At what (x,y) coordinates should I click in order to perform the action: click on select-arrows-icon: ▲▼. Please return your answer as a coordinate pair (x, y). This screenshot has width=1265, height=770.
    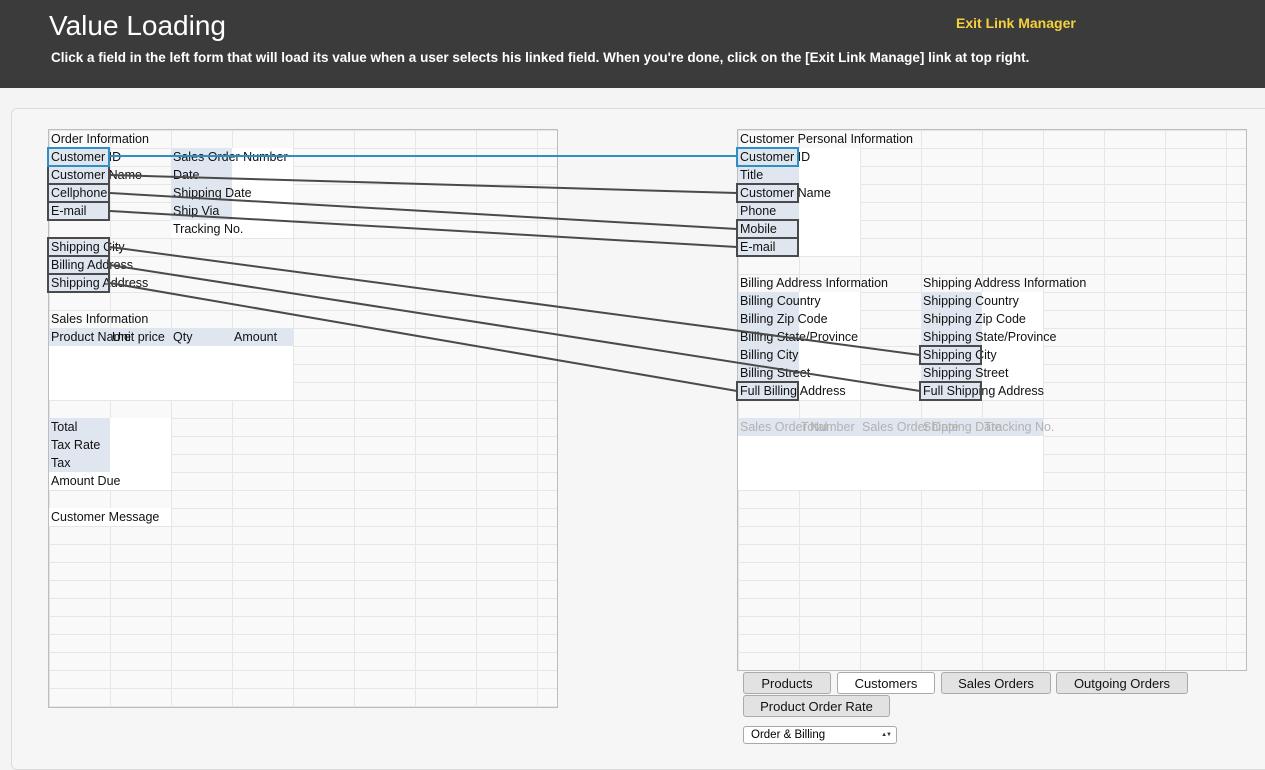
    Looking at the image, I should click on (886, 735).